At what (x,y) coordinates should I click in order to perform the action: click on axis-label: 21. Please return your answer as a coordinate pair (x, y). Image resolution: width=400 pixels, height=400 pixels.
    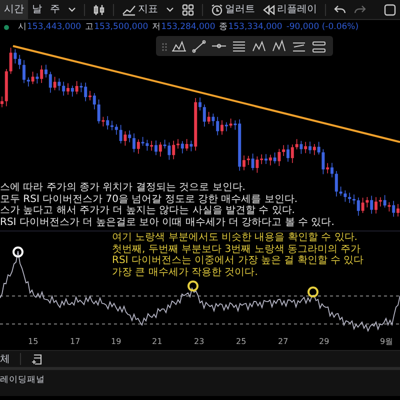
    Looking at the image, I should click on (157, 342).